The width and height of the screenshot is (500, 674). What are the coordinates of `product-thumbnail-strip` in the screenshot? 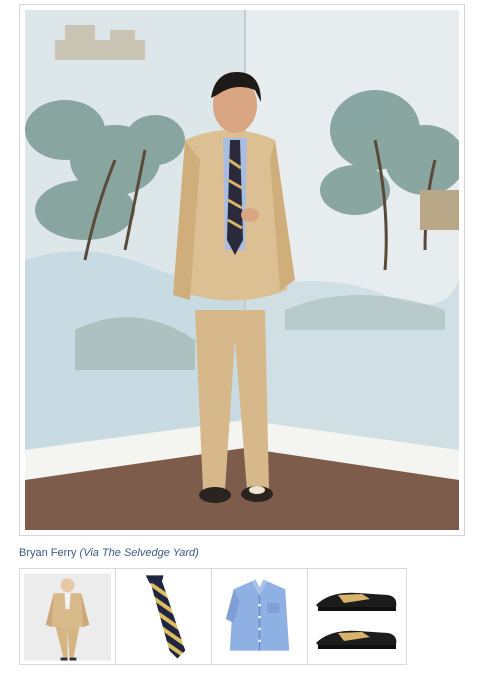 It's located at (213, 616).